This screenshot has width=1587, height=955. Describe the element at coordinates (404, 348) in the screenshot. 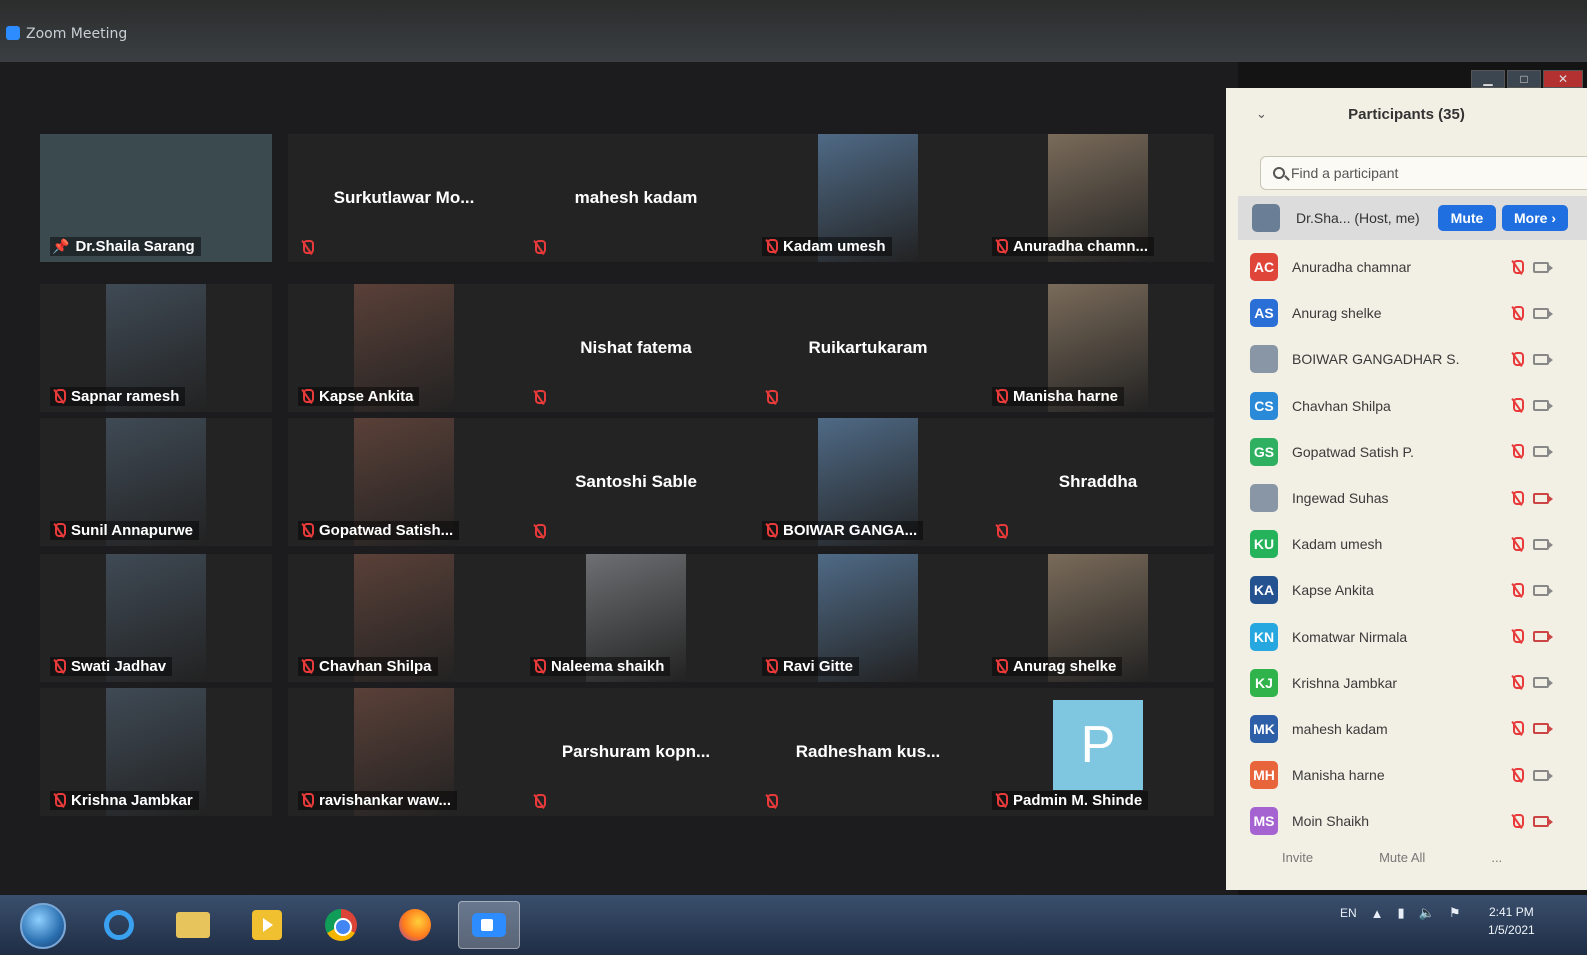

I see `video-tile: Kapse Ankita` at that location.